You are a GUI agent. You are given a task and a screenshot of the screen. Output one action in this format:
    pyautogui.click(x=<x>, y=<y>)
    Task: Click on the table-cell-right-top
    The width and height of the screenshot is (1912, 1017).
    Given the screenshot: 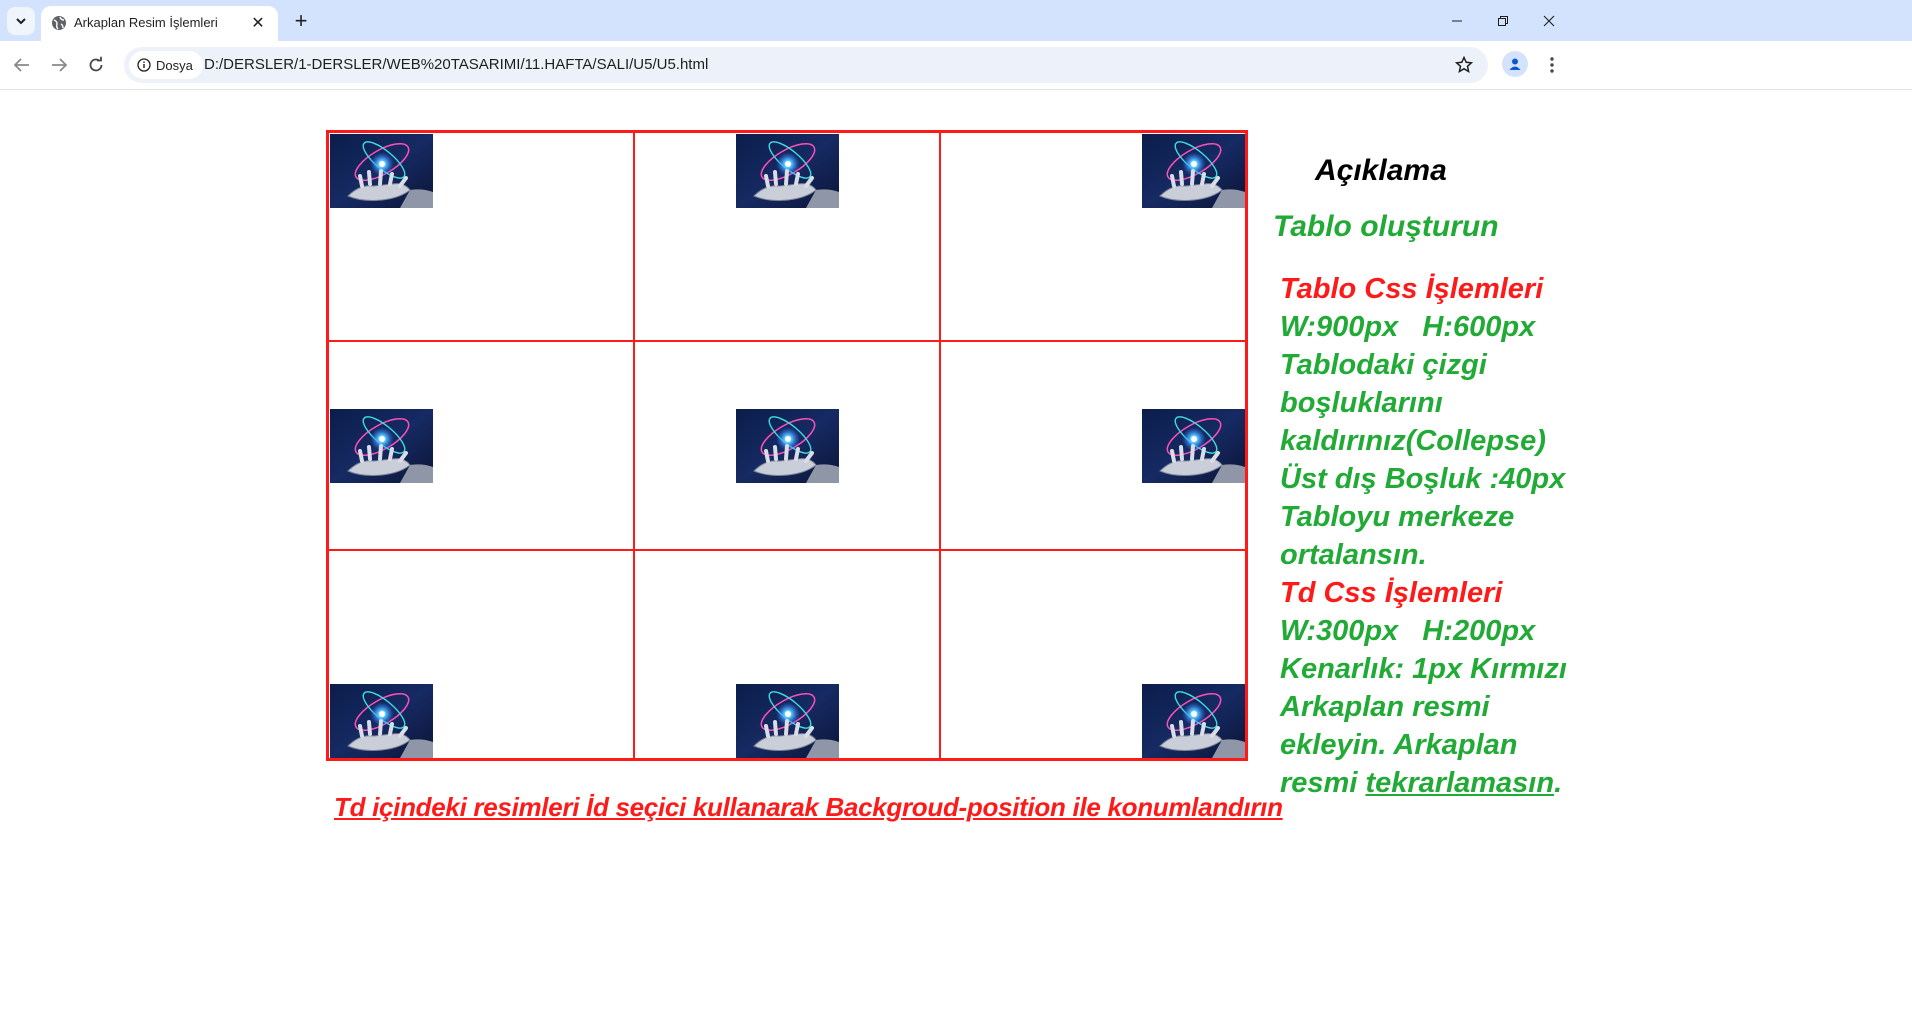 What is the action you would take?
    pyautogui.click(x=1093, y=236)
    